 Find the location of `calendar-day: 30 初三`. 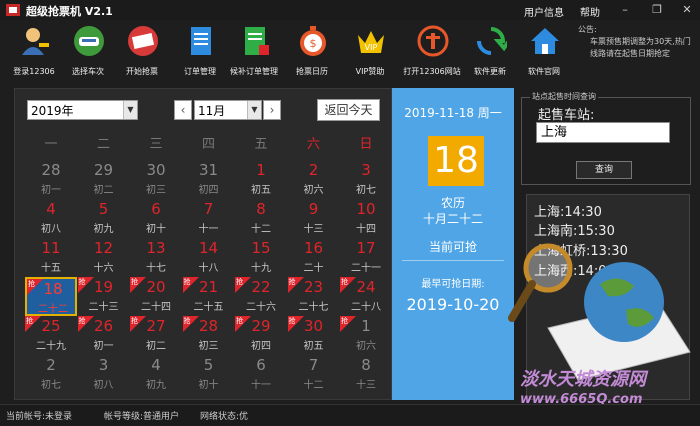

calendar-day: 30 初三 is located at coordinates (156, 179).